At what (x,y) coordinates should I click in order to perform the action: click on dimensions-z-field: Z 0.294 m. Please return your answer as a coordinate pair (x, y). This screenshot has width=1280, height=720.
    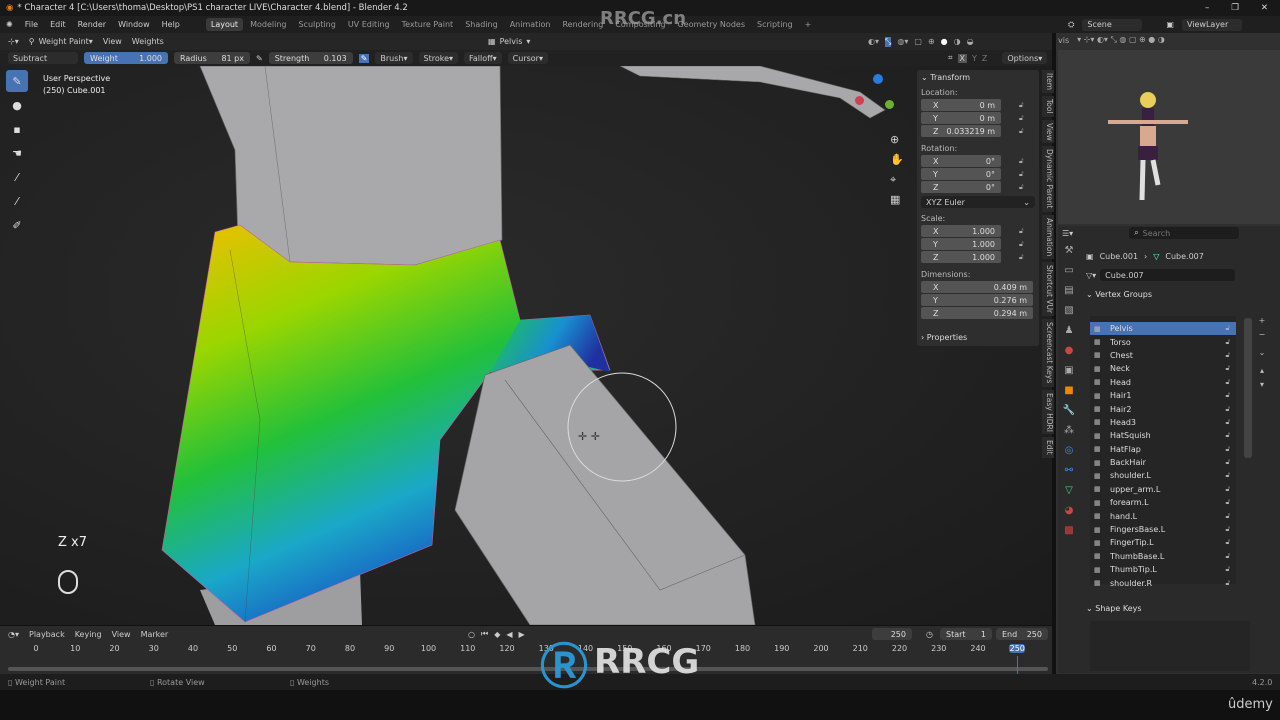
    Looking at the image, I should click on (977, 313).